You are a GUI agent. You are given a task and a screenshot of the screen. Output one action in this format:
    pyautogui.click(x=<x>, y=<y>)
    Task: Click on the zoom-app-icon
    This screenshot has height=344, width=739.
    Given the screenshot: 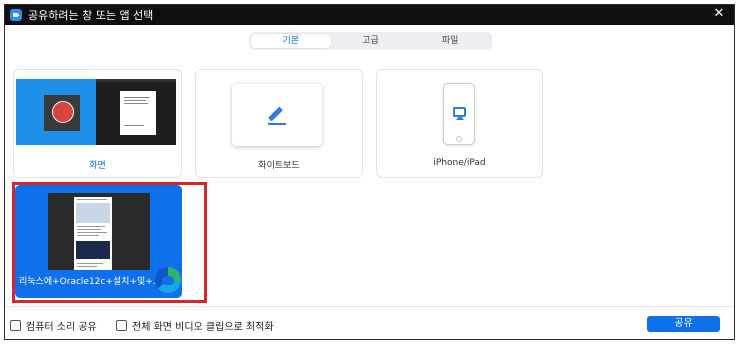 What is the action you would take?
    pyautogui.click(x=16, y=15)
    